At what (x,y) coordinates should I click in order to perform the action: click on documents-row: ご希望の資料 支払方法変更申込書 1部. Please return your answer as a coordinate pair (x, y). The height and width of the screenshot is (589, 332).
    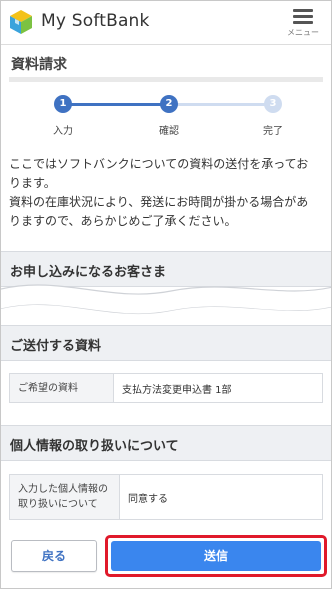
    Looking at the image, I should click on (166, 388).